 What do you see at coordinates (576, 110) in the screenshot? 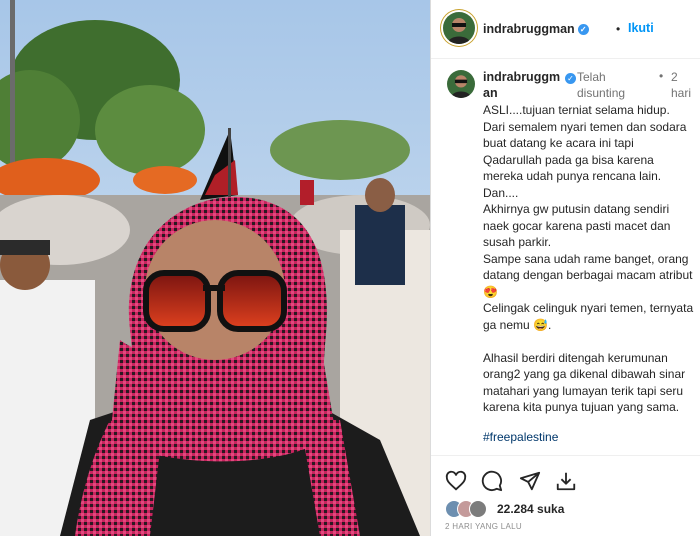
I see `caption-line: ASLI....tujuan terniat selama hidup.` at bounding box center [576, 110].